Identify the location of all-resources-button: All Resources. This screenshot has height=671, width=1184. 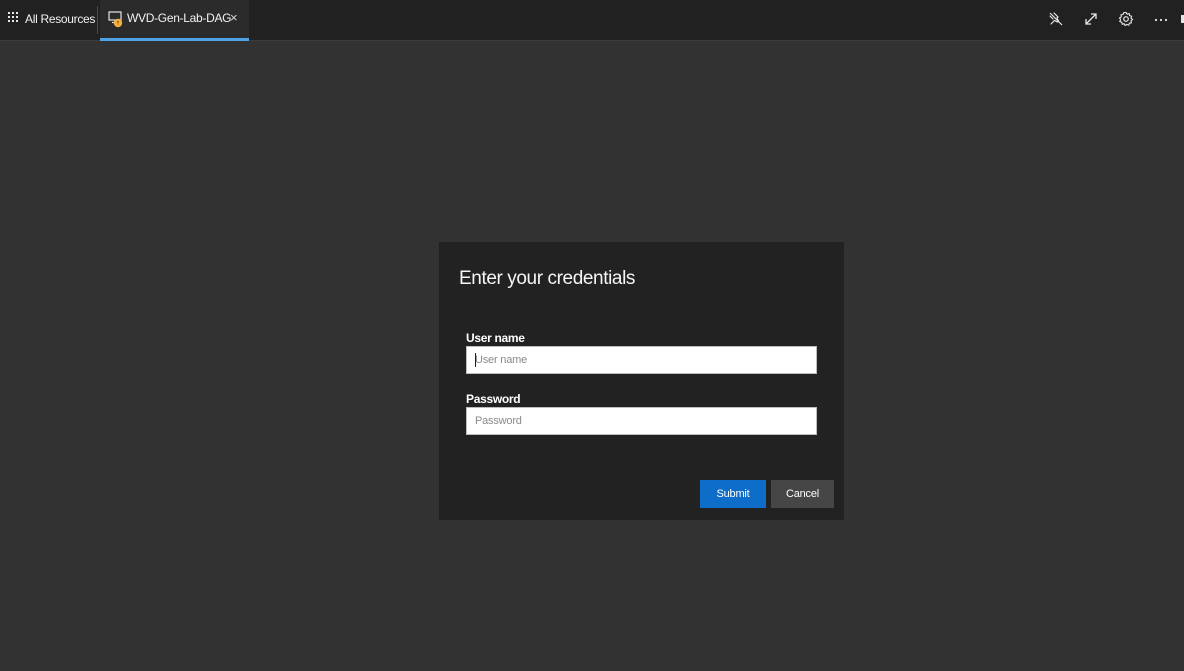
(51, 19).